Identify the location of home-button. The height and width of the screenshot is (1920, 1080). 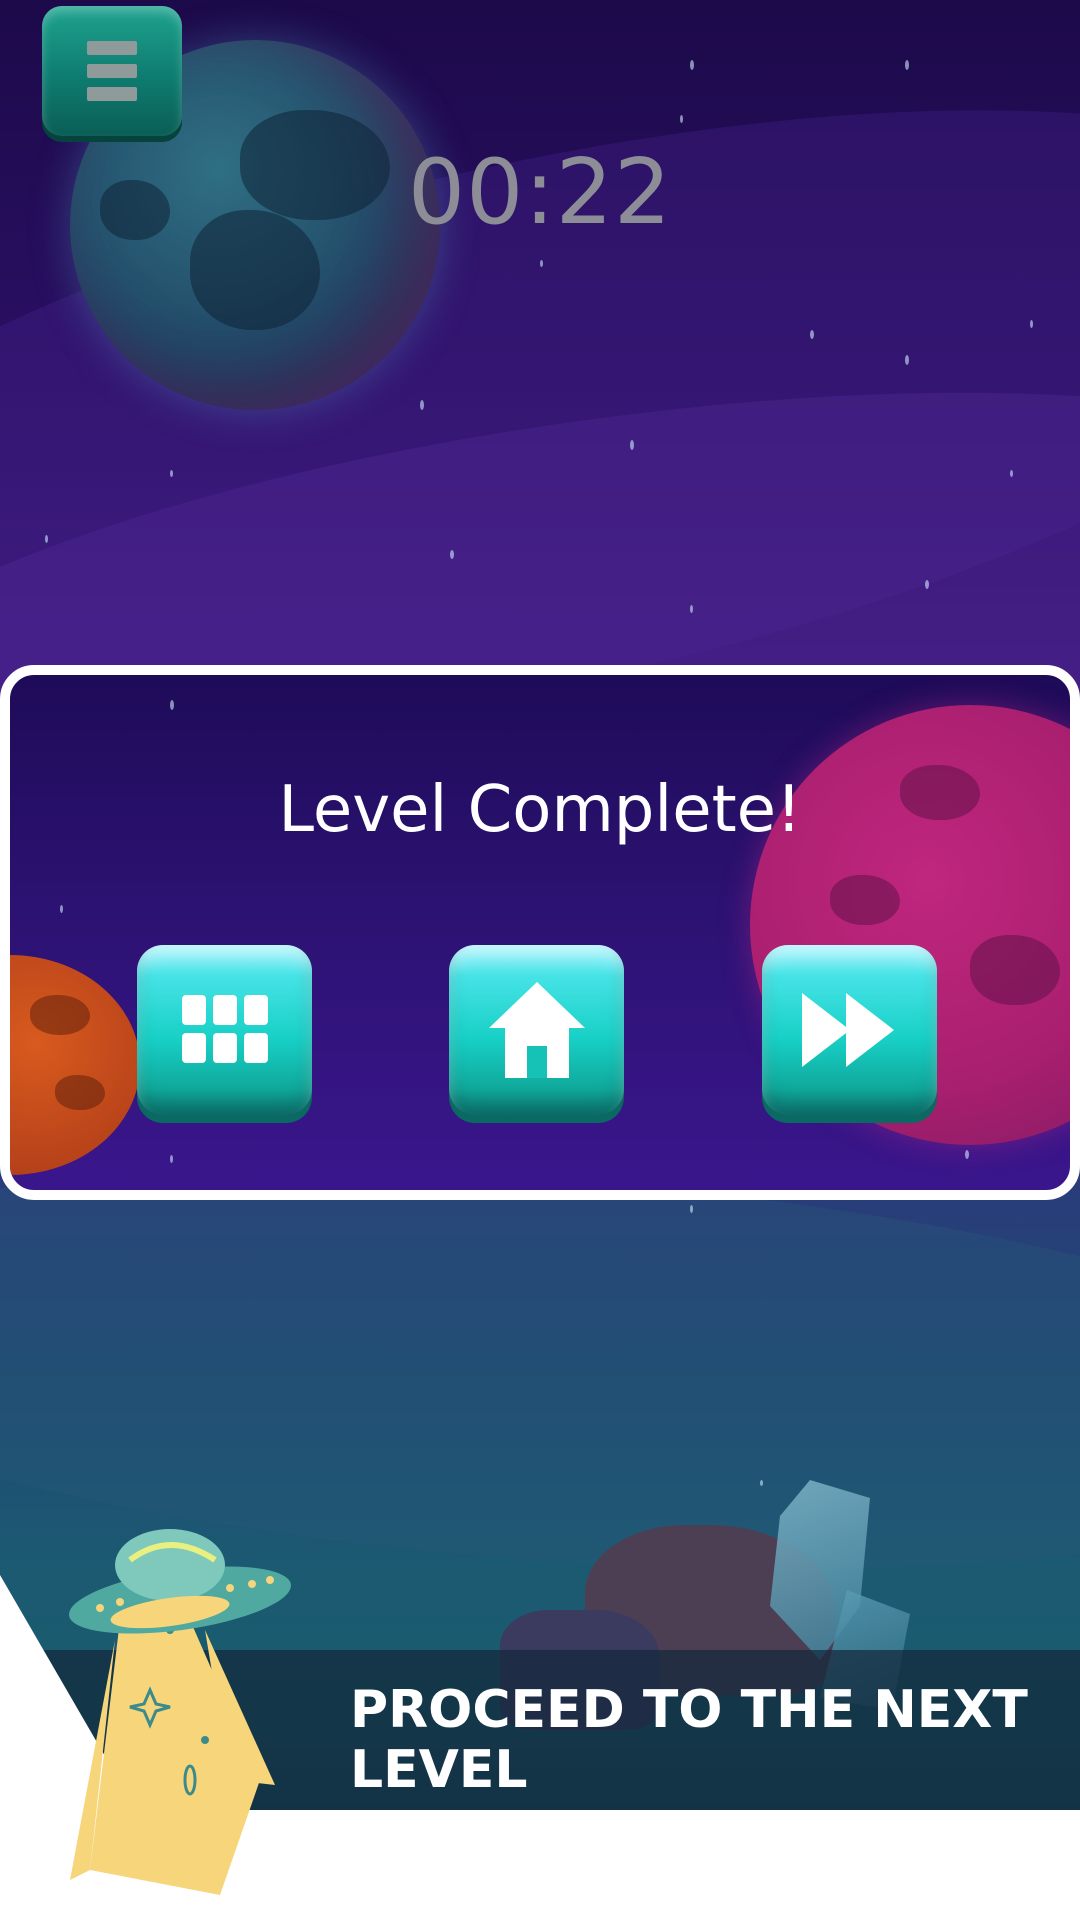
(536, 1030).